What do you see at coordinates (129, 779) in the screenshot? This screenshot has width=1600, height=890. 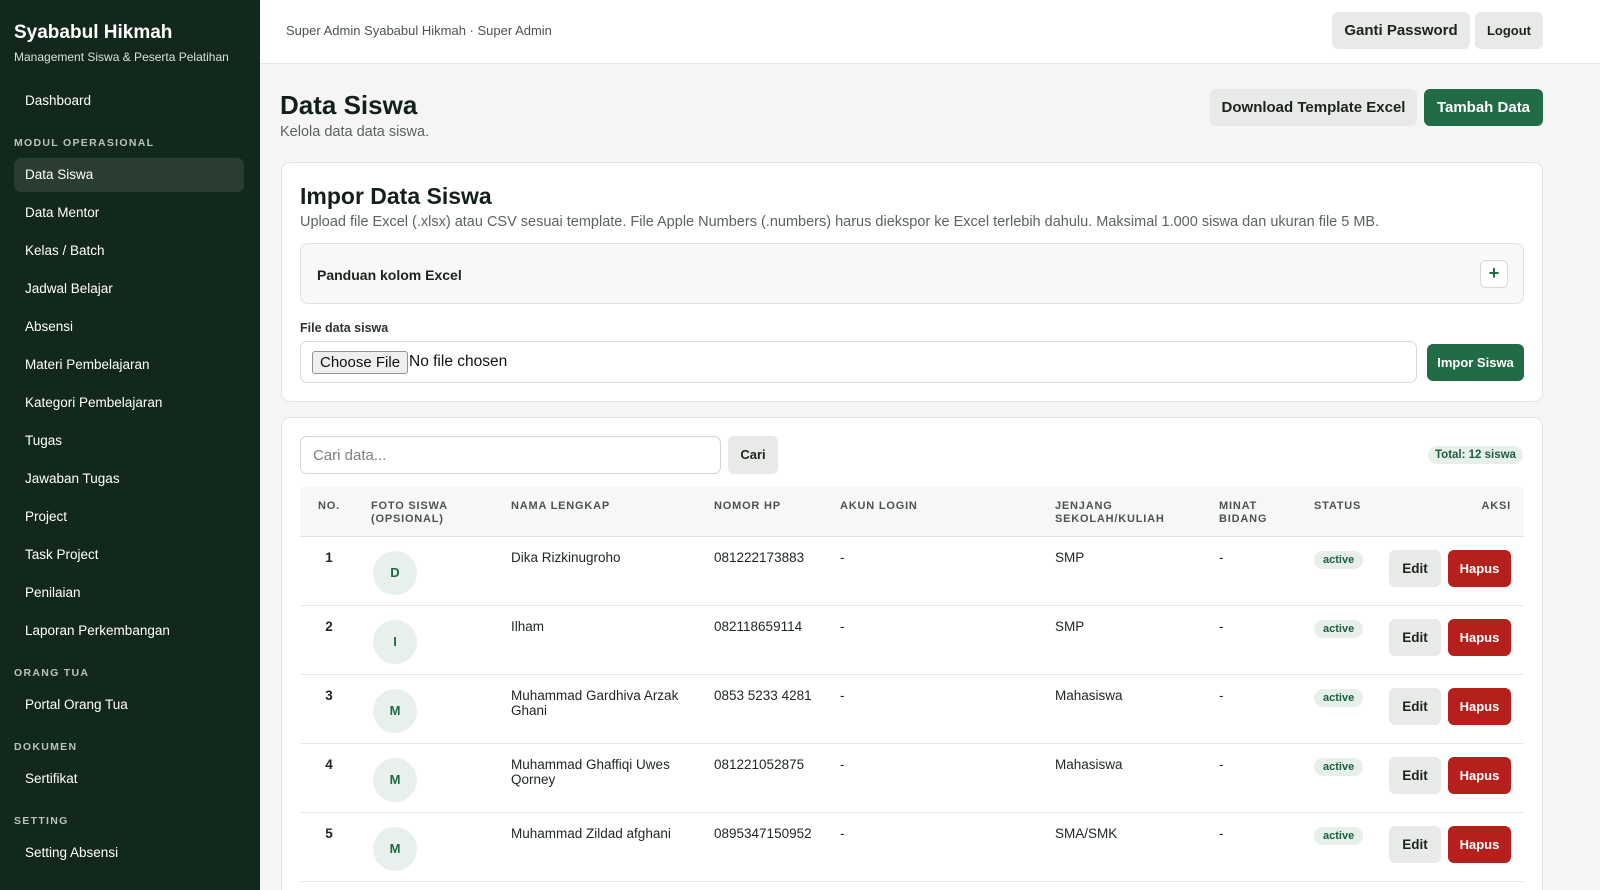 I see `sidebar-item-sertifikat: Sertifikat` at bounding box center [129, 779].